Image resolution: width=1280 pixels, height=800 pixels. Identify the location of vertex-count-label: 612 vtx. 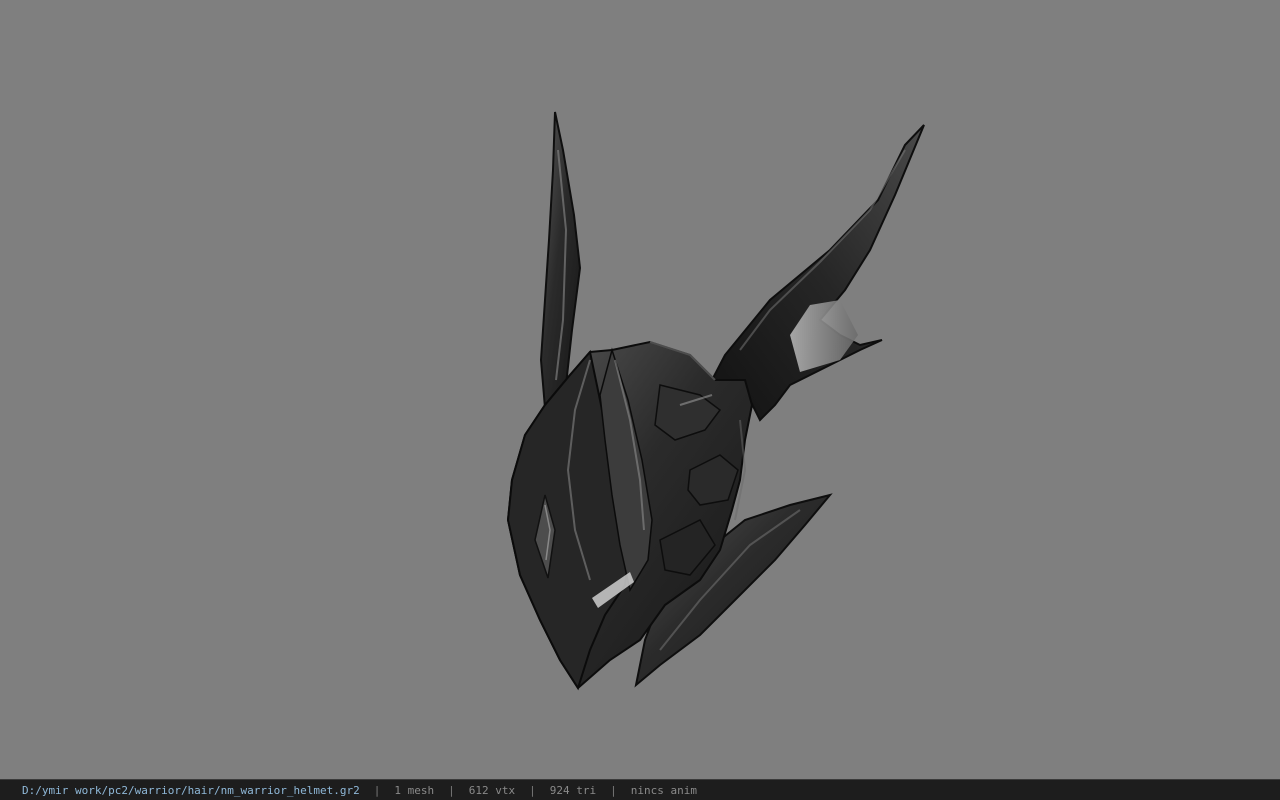
(492, 790).